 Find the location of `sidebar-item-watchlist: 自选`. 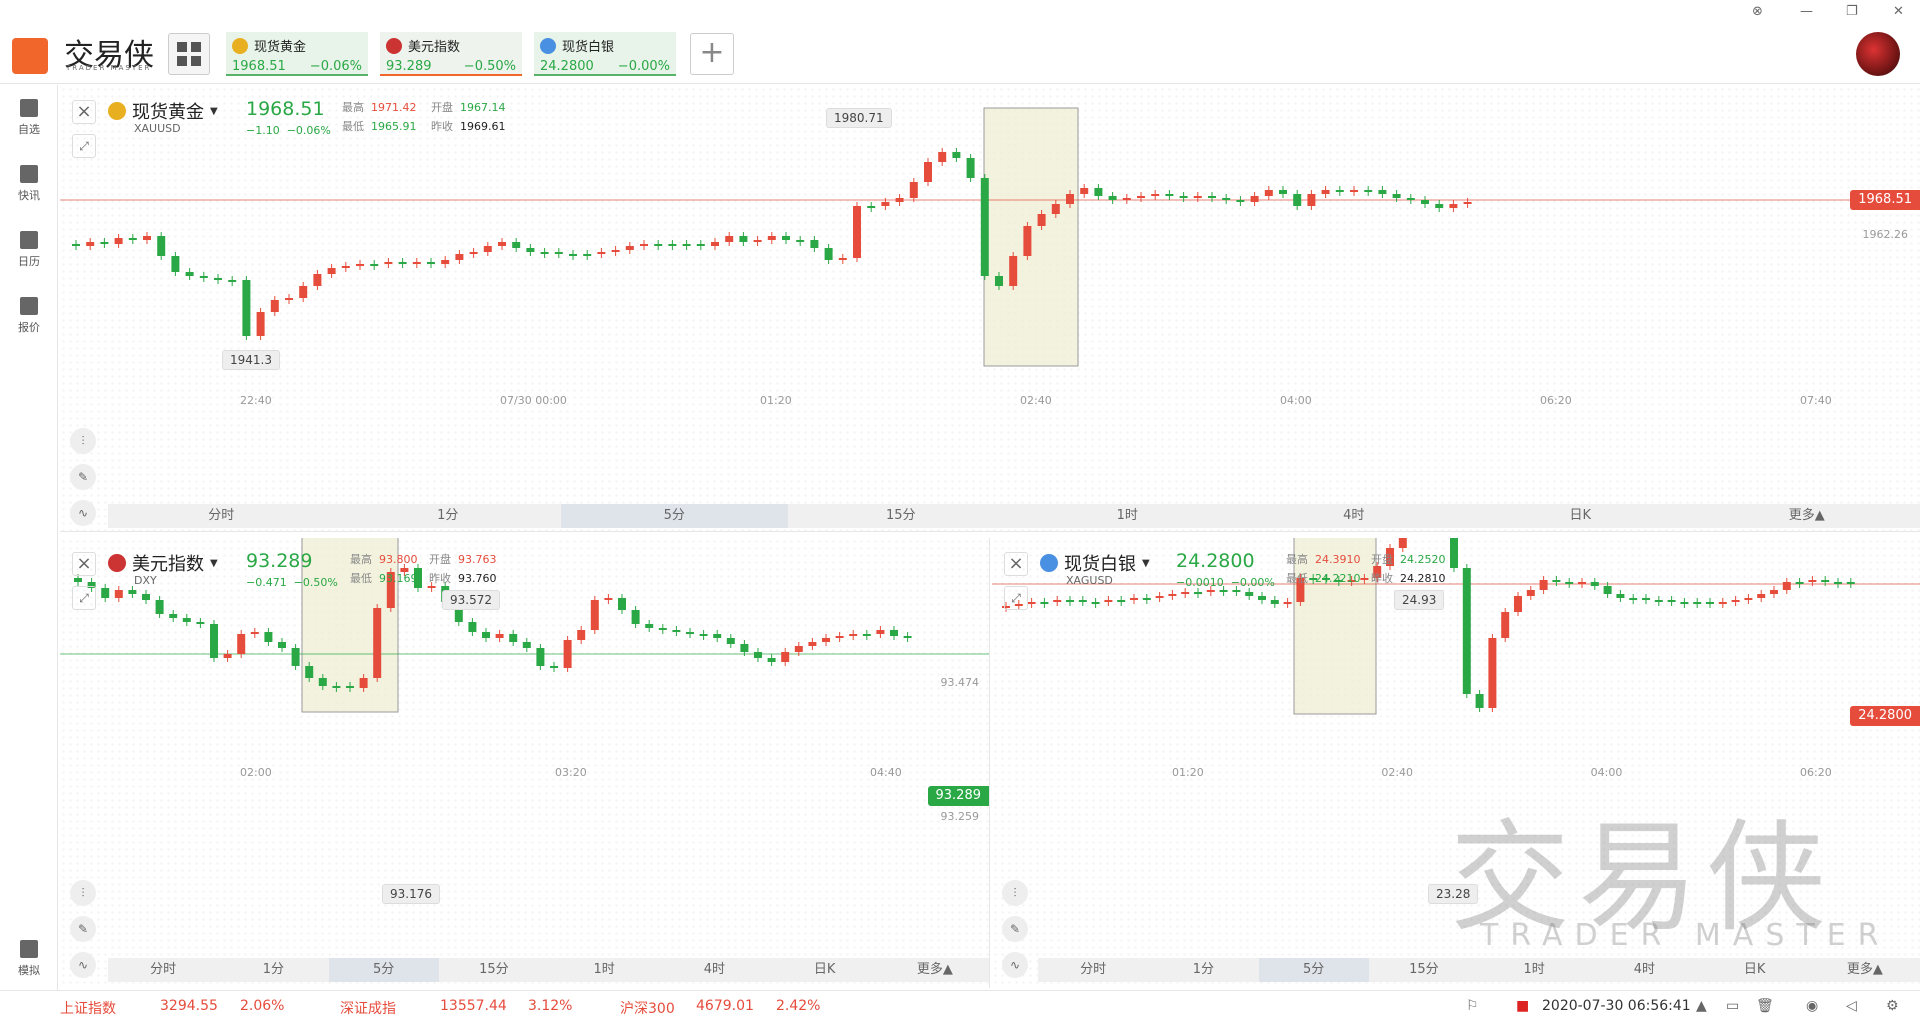

sidebar-item-watchlist: 自选 is located at coordinates (29, 118).